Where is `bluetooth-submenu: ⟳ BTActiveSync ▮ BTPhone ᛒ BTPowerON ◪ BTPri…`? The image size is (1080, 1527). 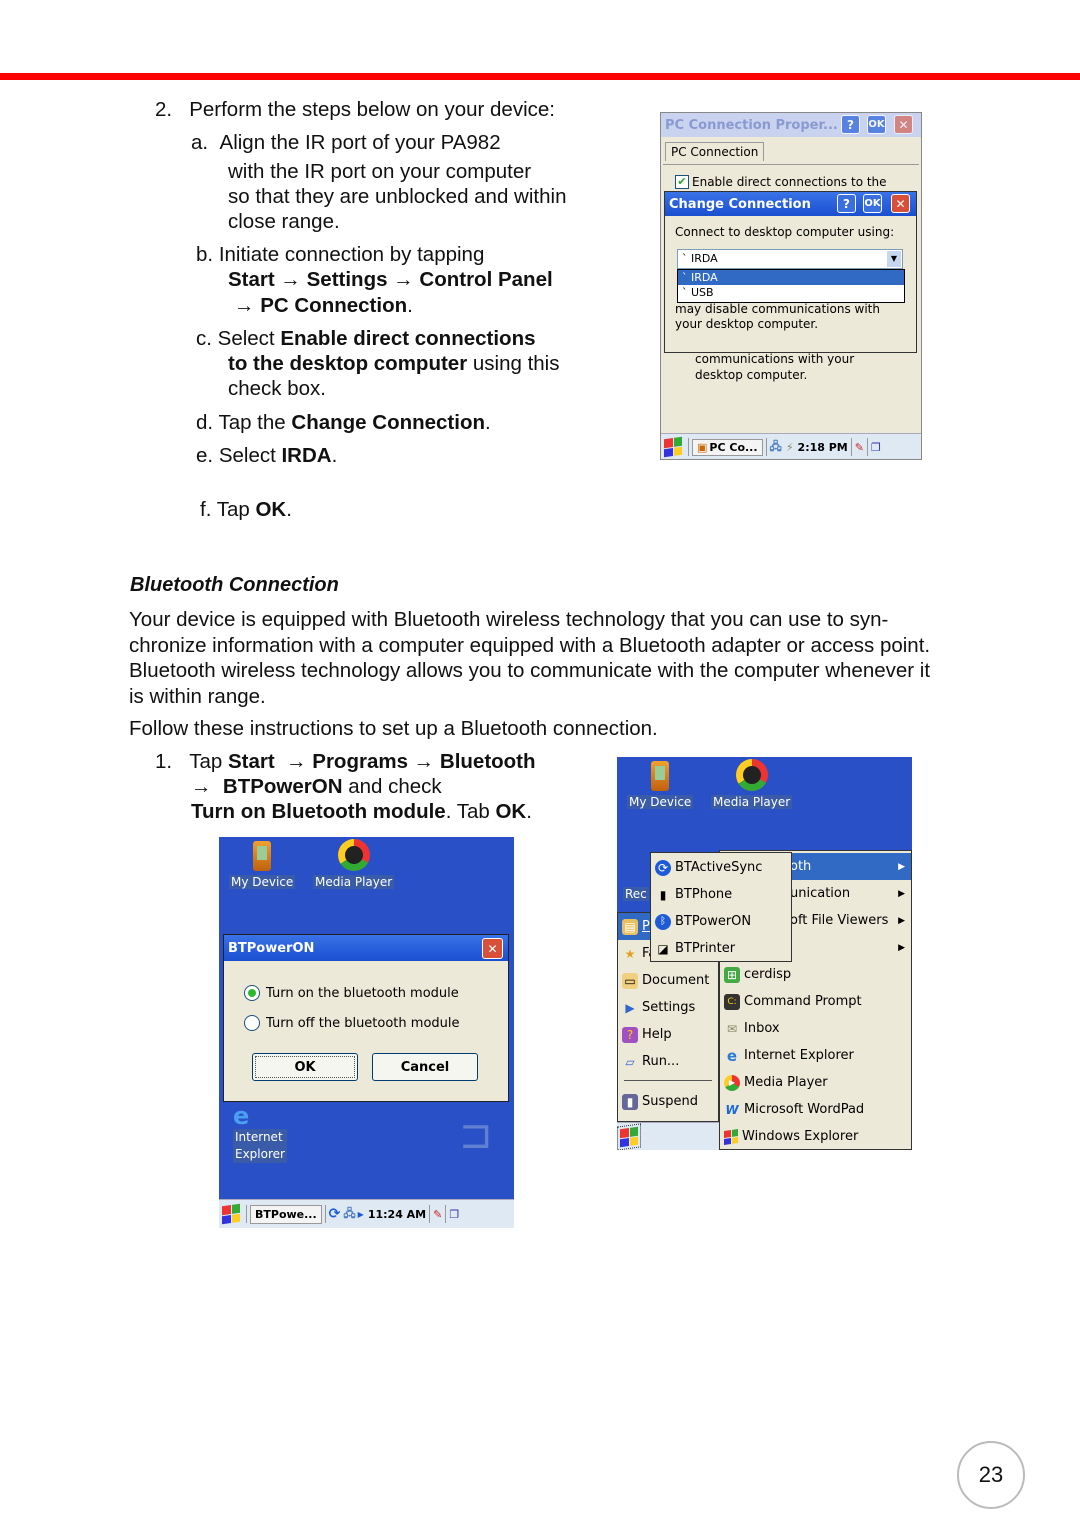 bluetooth-submenu: ⟳ BTActiveSync ▮ BTPhone ᛒ BTPowerON ◪ BTPri… is located at coordinates (721, 907).